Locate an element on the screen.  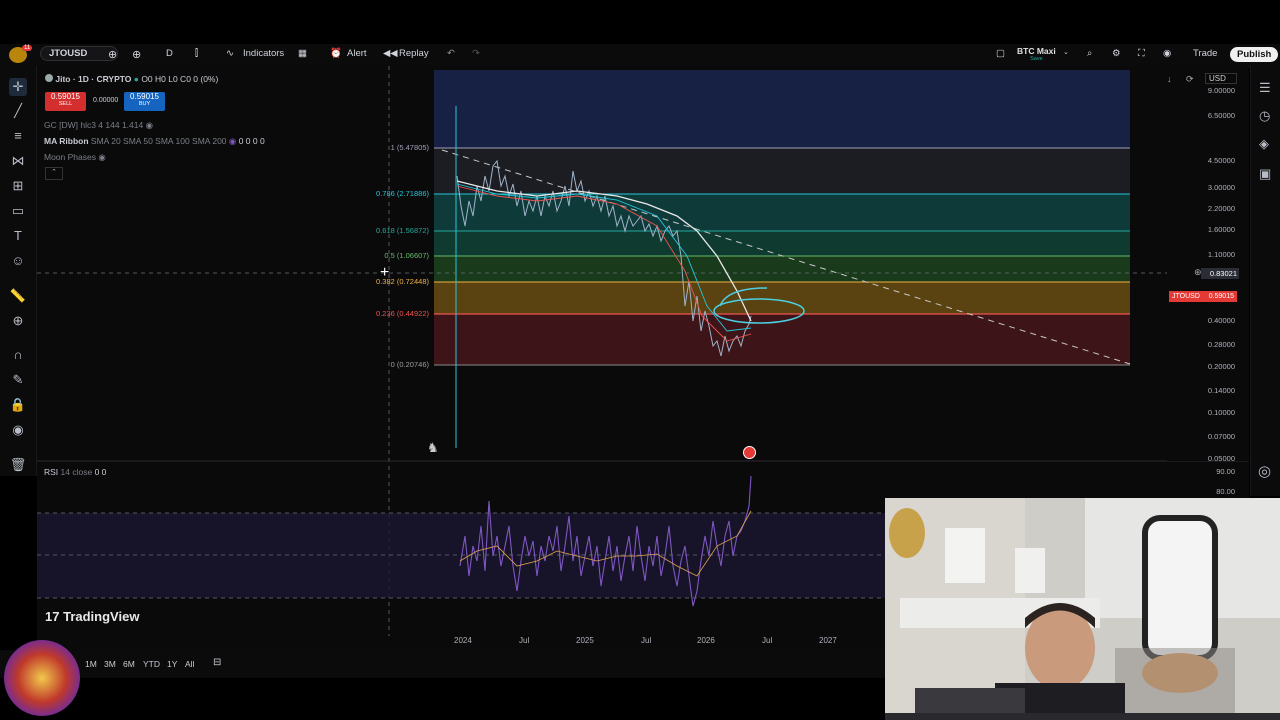
rsi-legend: RSI 14 close 0 0 is located at coordinates (75, 472).